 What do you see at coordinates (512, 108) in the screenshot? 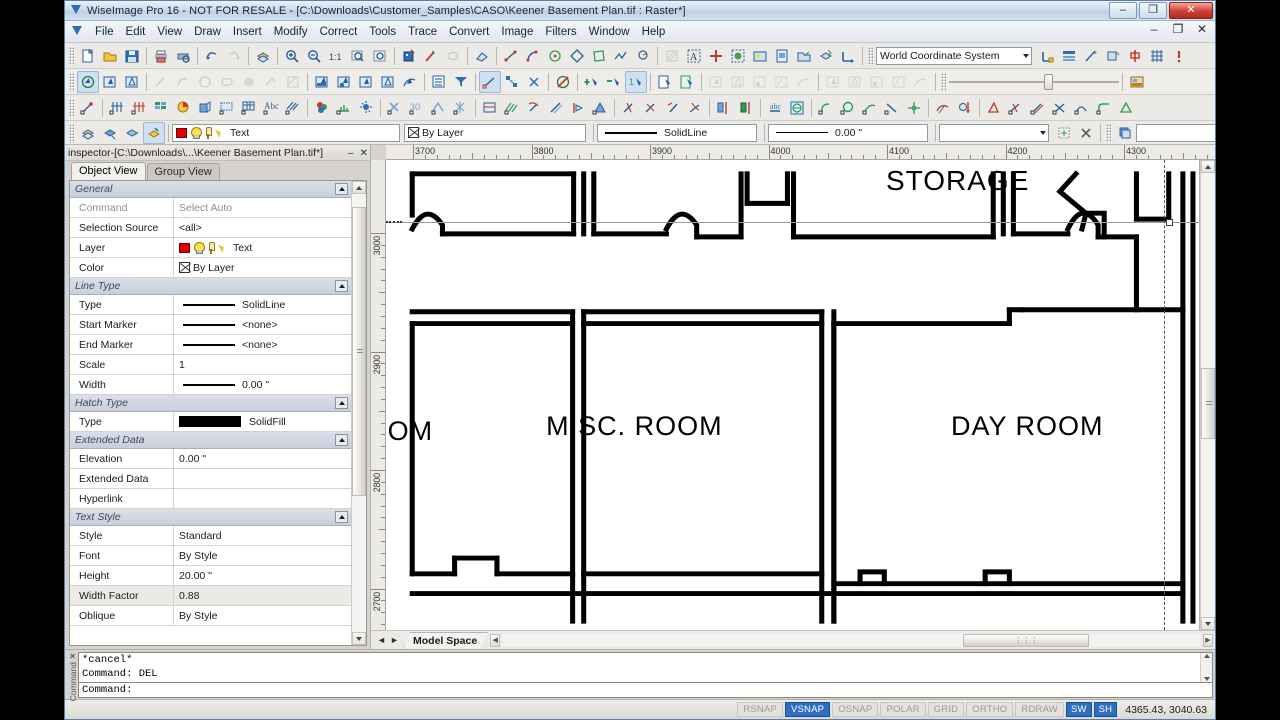
I see `hatch-detect-button` at bounding box center [512, 108].